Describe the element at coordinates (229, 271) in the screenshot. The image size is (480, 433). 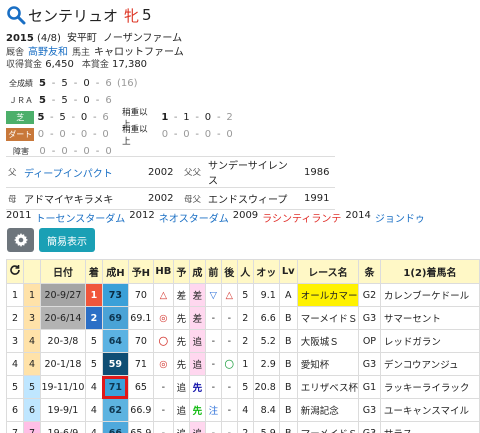
I see `col-back: 後` at that location.